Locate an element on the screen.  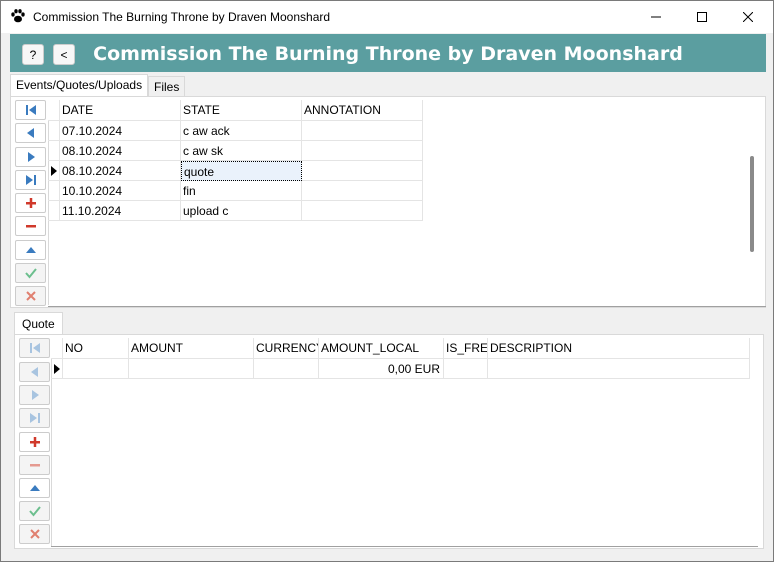
quote-prior-button is located at coordinates (34, 372).